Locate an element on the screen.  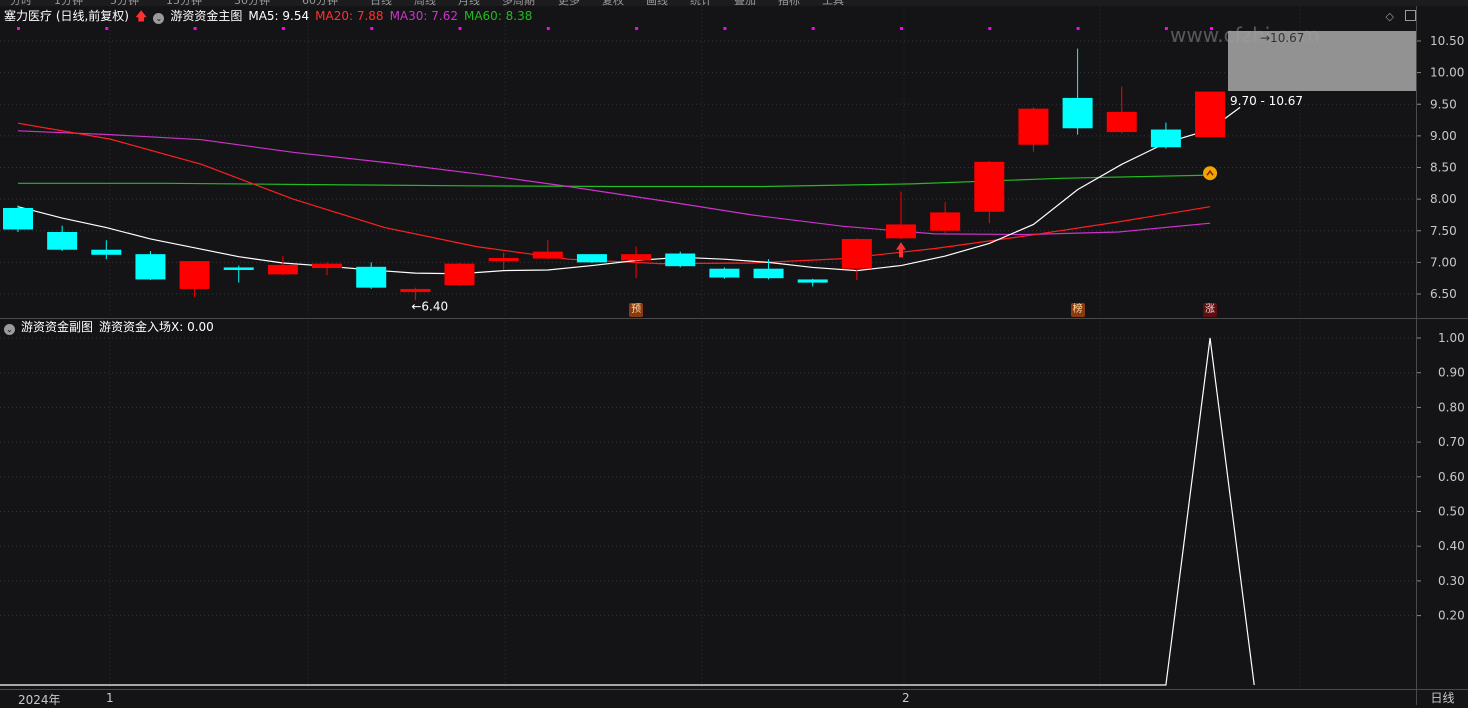
sub-tick-label: 0.50 is located at coordinates (1451, 512).